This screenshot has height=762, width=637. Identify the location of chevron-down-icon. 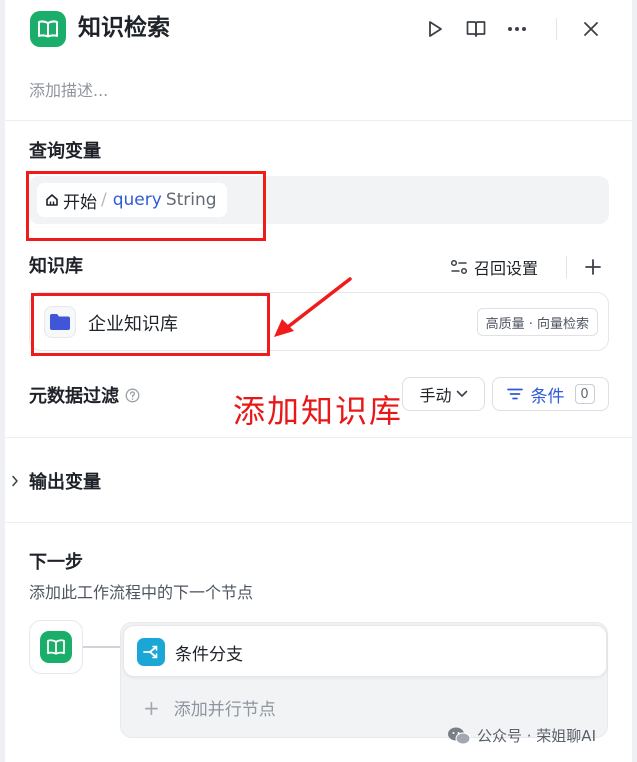
(461, 393).